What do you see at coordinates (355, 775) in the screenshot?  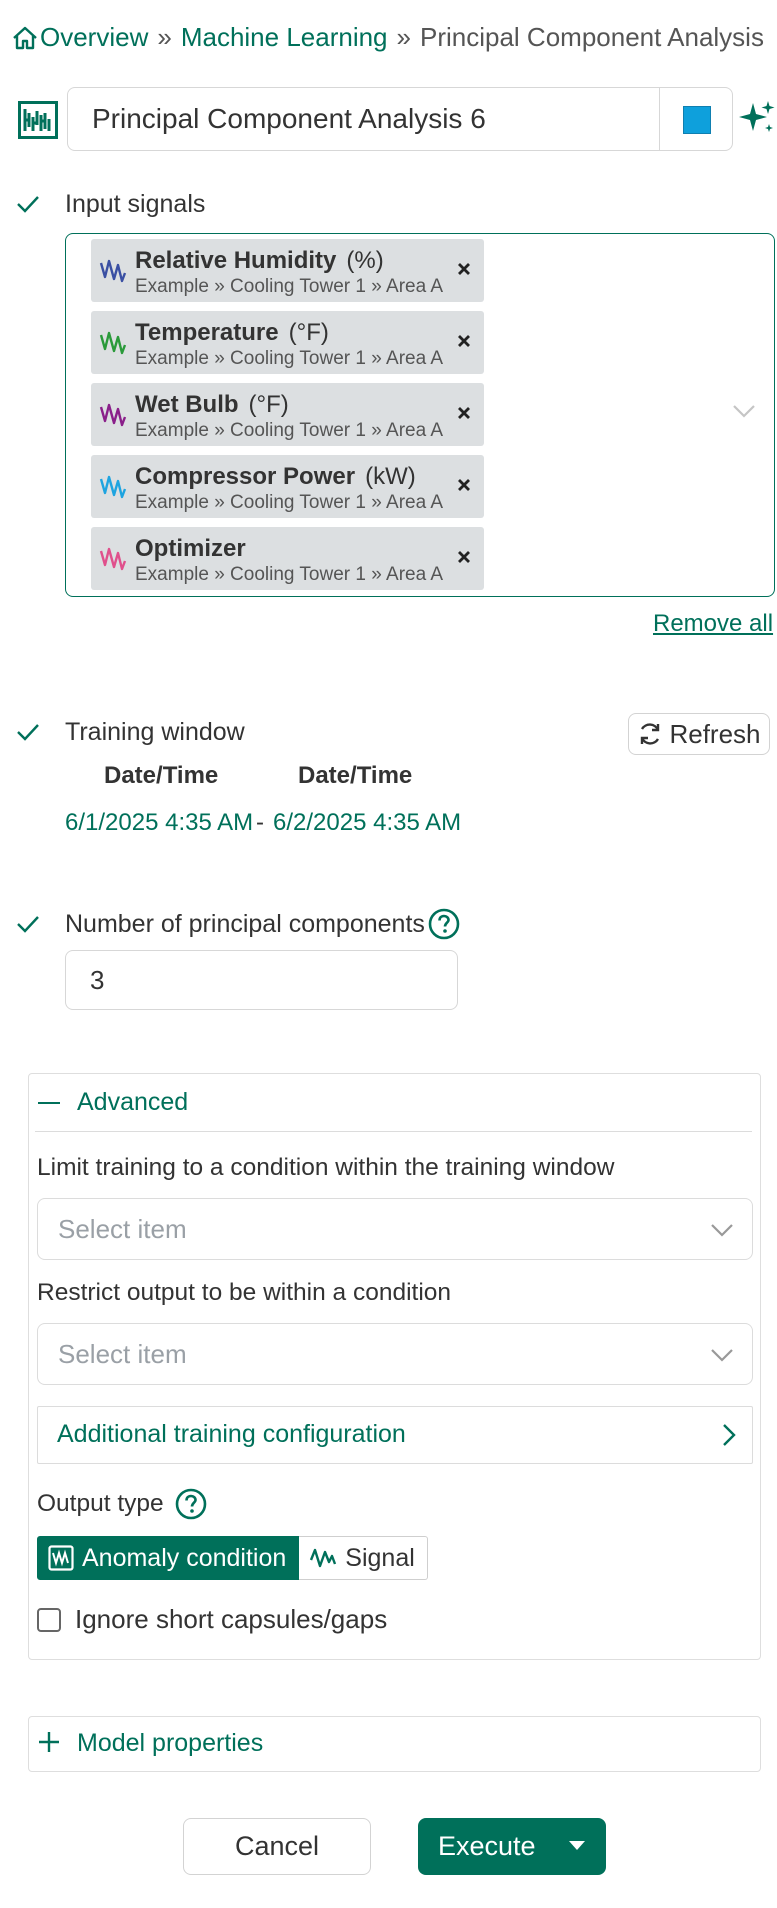 I see `end-datetime-header: Date/Time` at bounding box center [355, 775].